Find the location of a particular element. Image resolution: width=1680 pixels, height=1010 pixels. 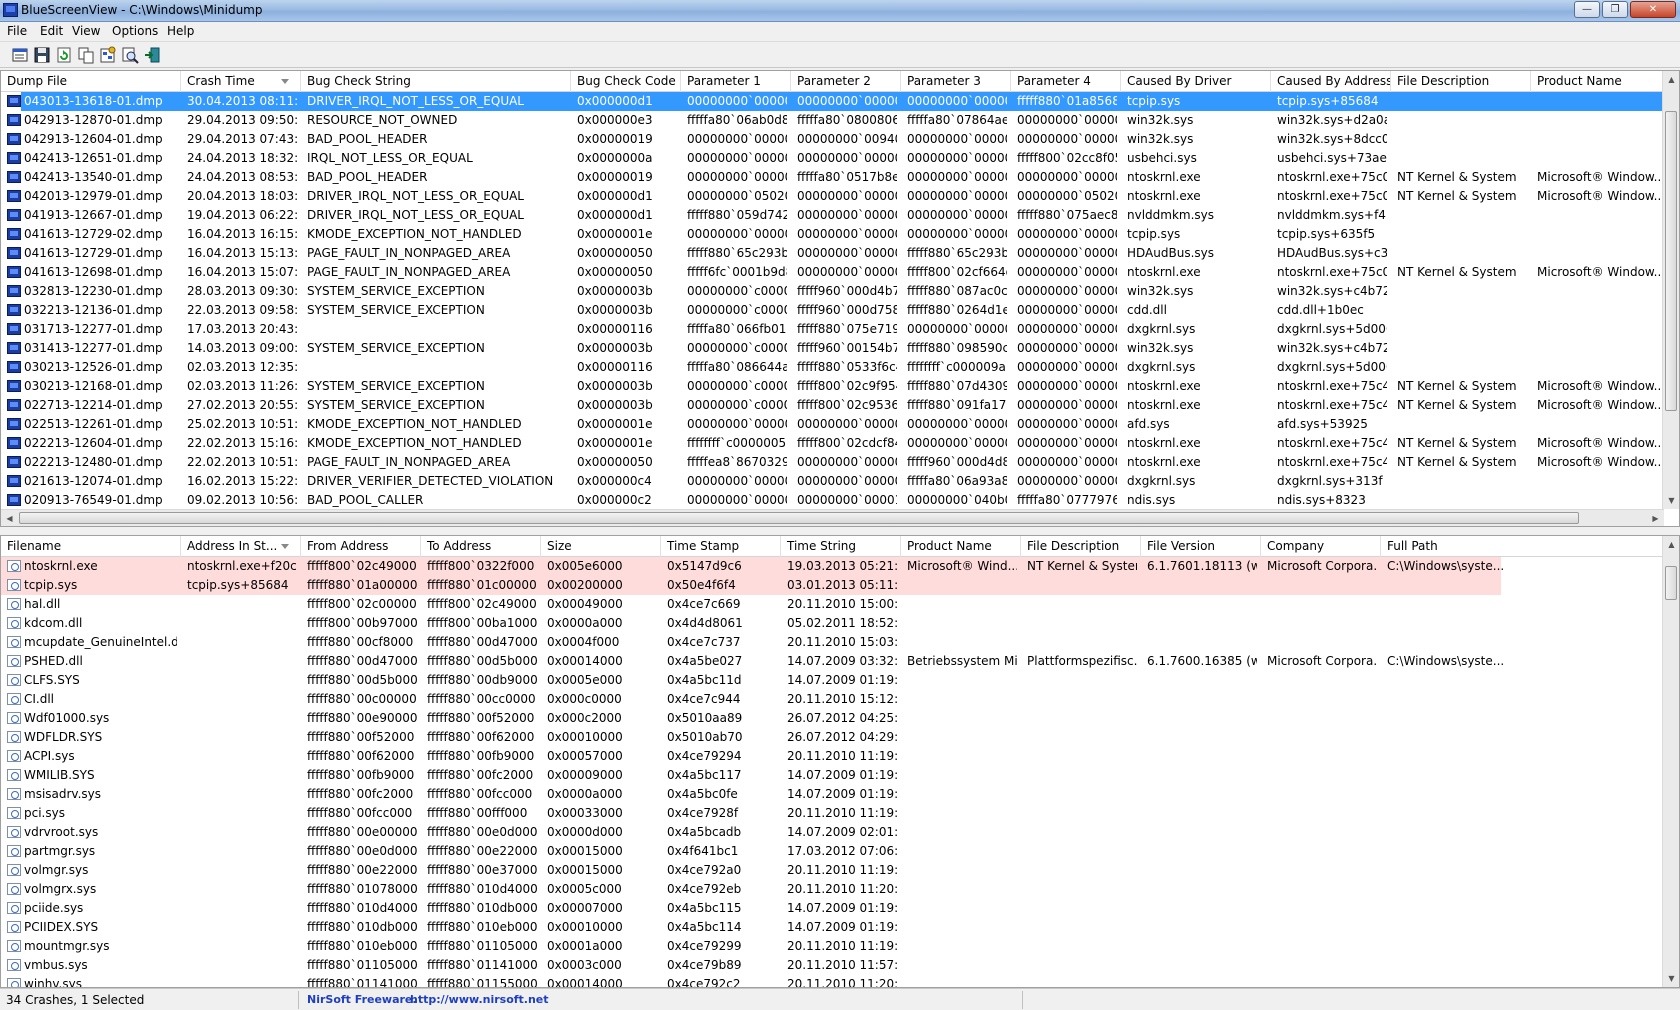

column-header-time-stamp: Time Stamp is located at coordinates (721, 546).